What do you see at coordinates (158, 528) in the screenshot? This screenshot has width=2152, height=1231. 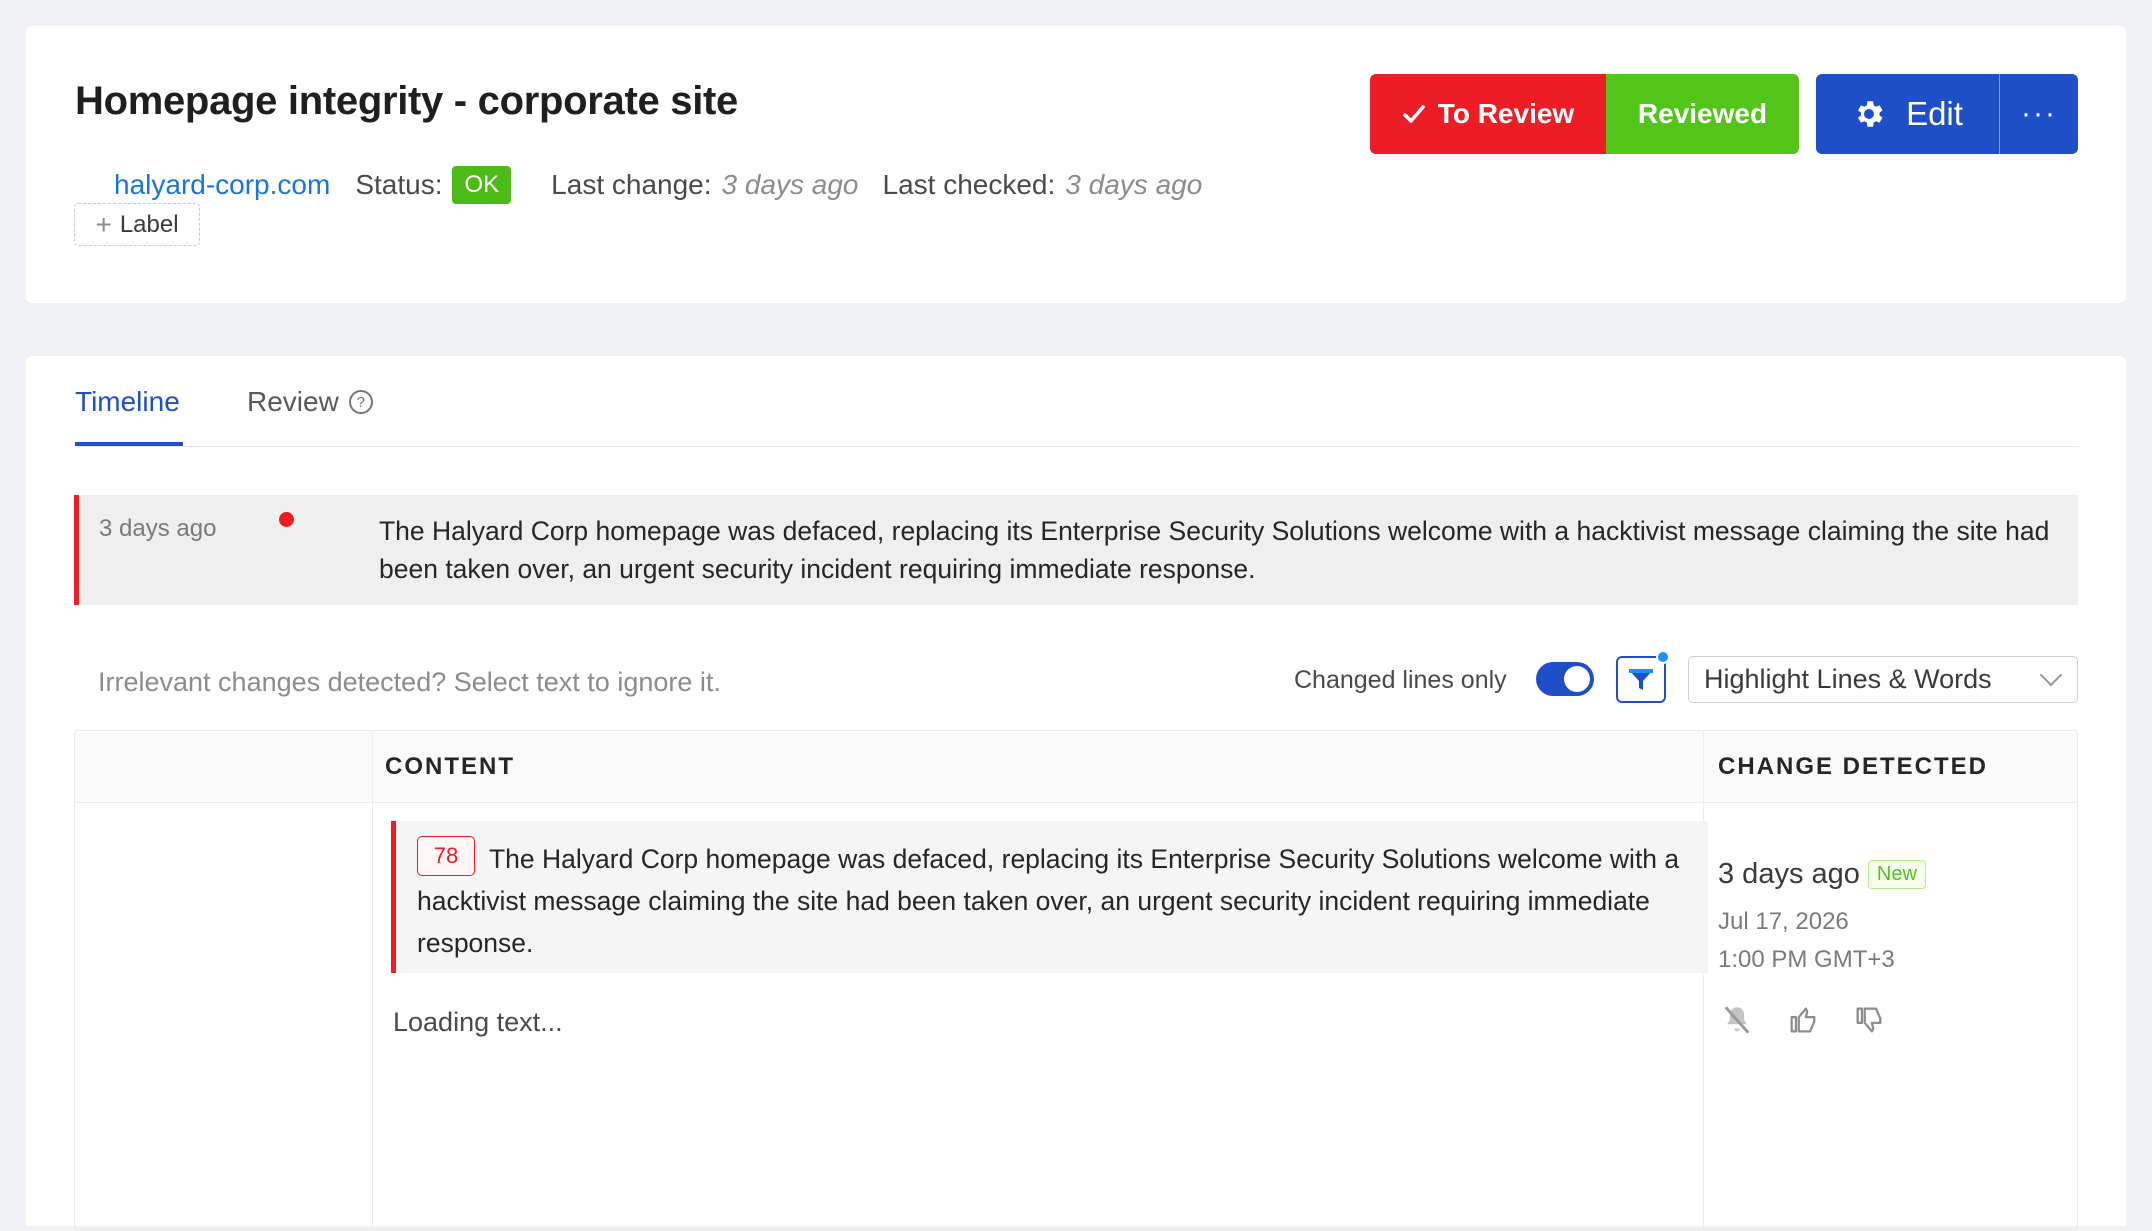 I see `event-time: 3 days ago` at bounding box center [158, 528].